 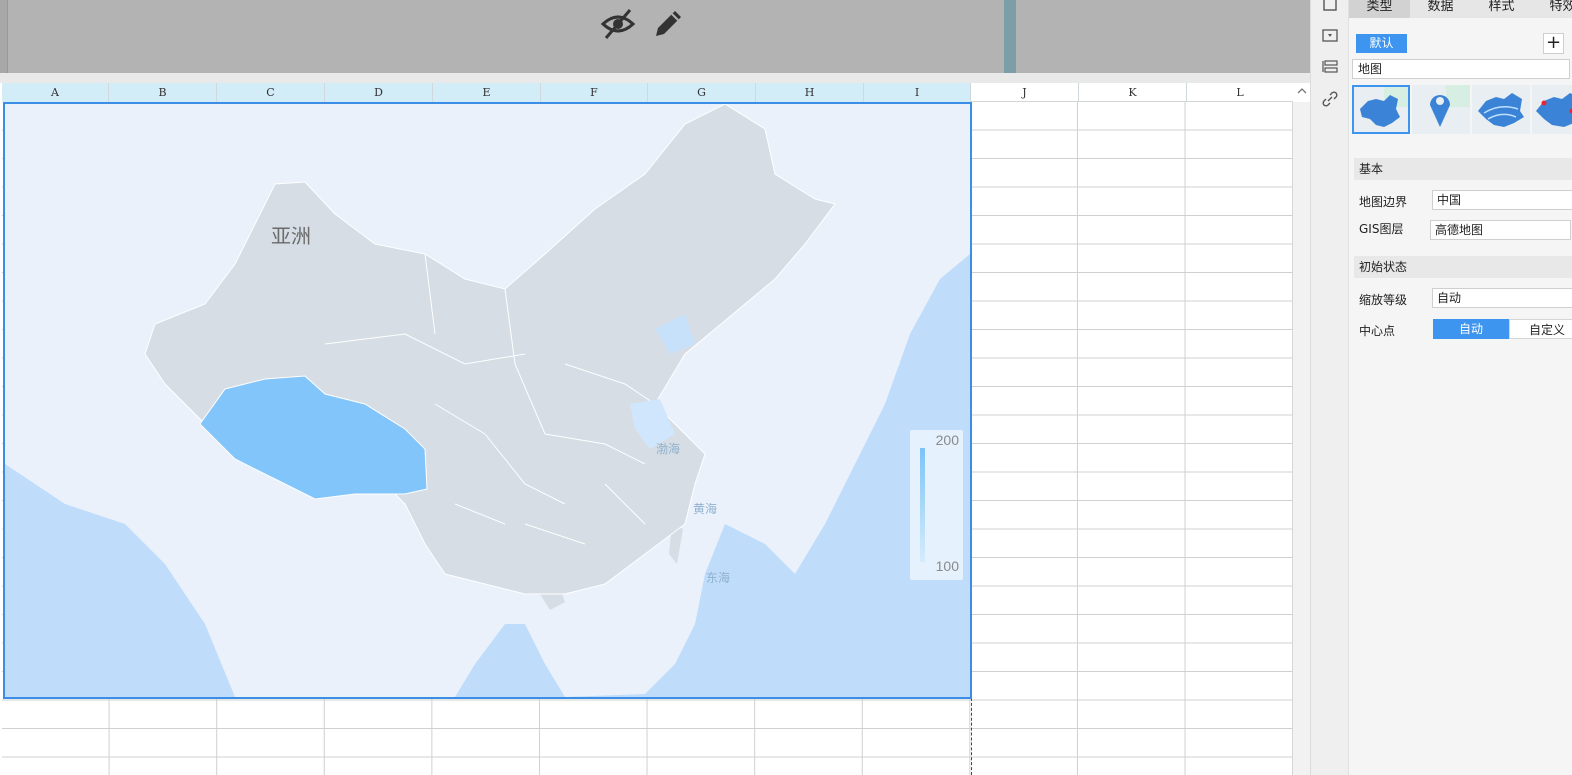 I want to click on tab-1: 数据, so click(x=1440, y=9).